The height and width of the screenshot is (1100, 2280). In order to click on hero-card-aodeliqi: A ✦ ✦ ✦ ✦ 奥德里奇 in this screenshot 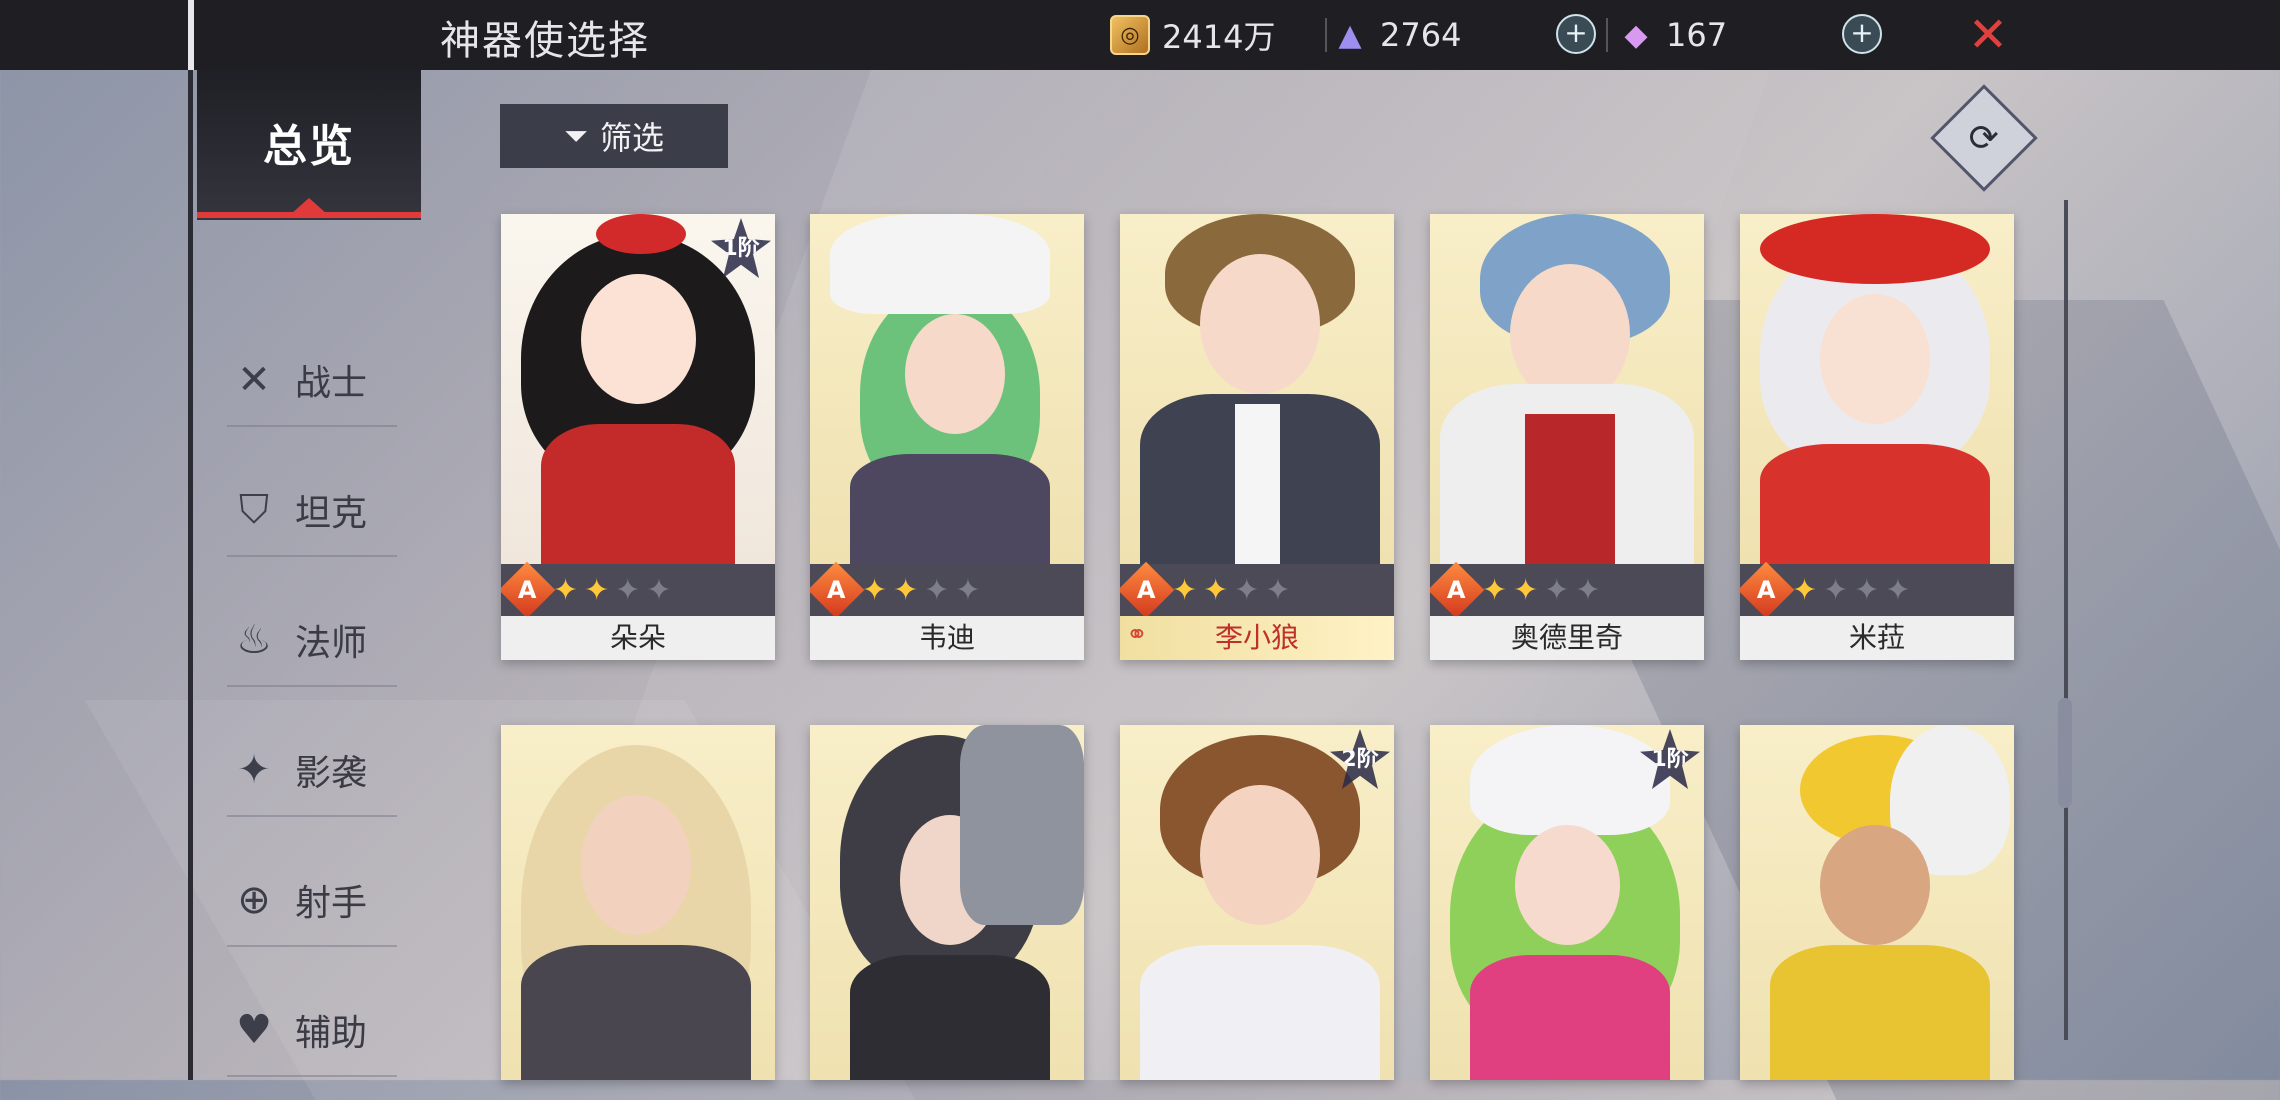, I will do `click(1567, 437)`.